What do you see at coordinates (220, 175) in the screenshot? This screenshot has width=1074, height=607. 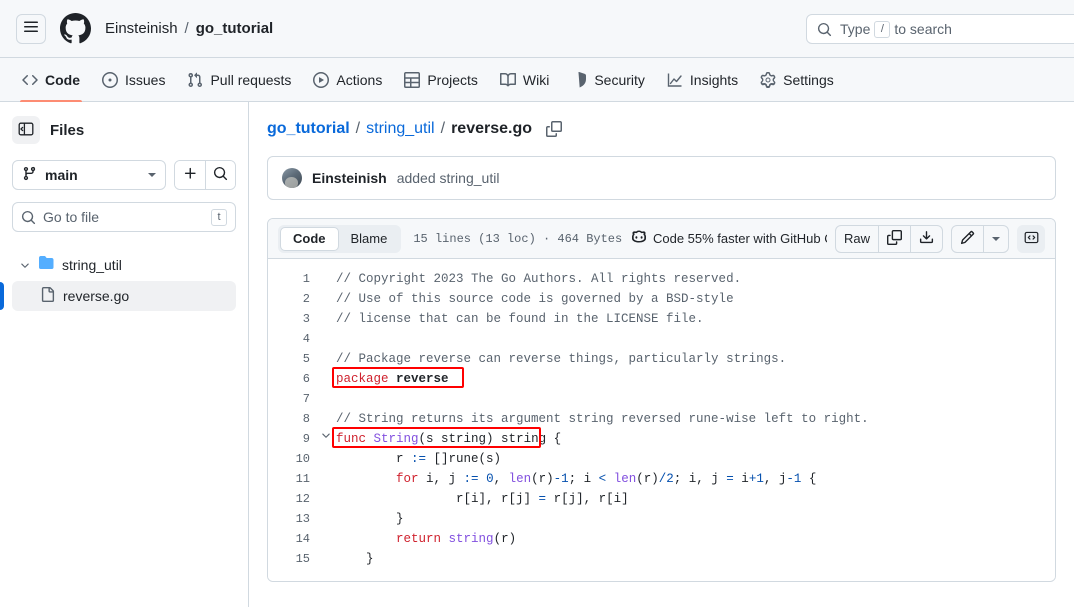 I see `search-files-button` at bounding box center [220, 175].